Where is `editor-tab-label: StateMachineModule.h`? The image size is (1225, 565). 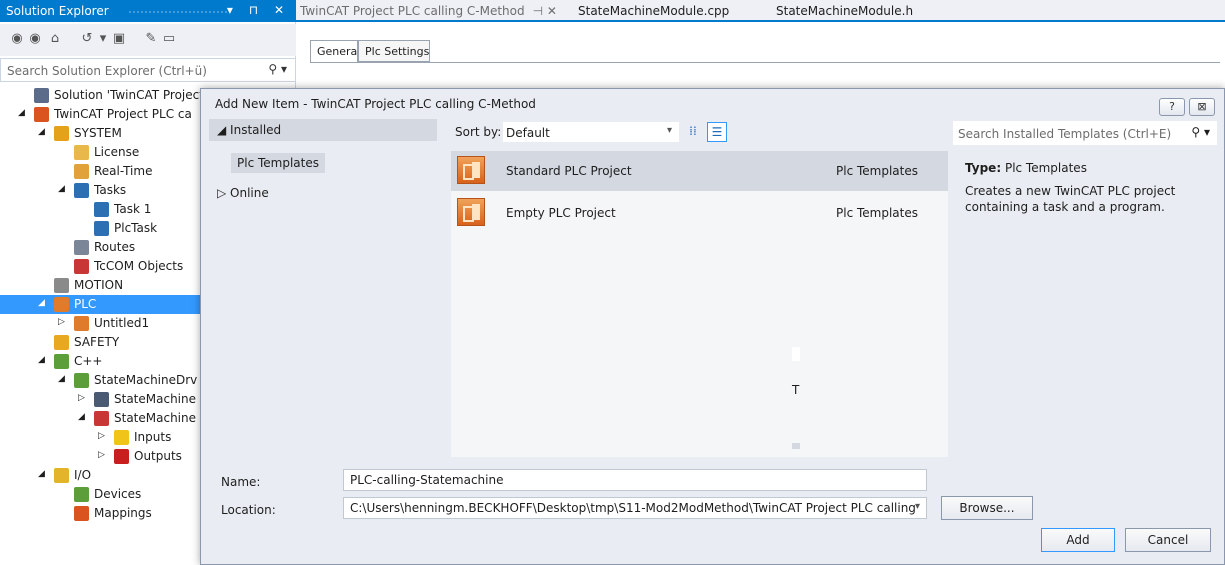 editor-tab-label: StateMachineModule.h is located at coordinates (845, 11).